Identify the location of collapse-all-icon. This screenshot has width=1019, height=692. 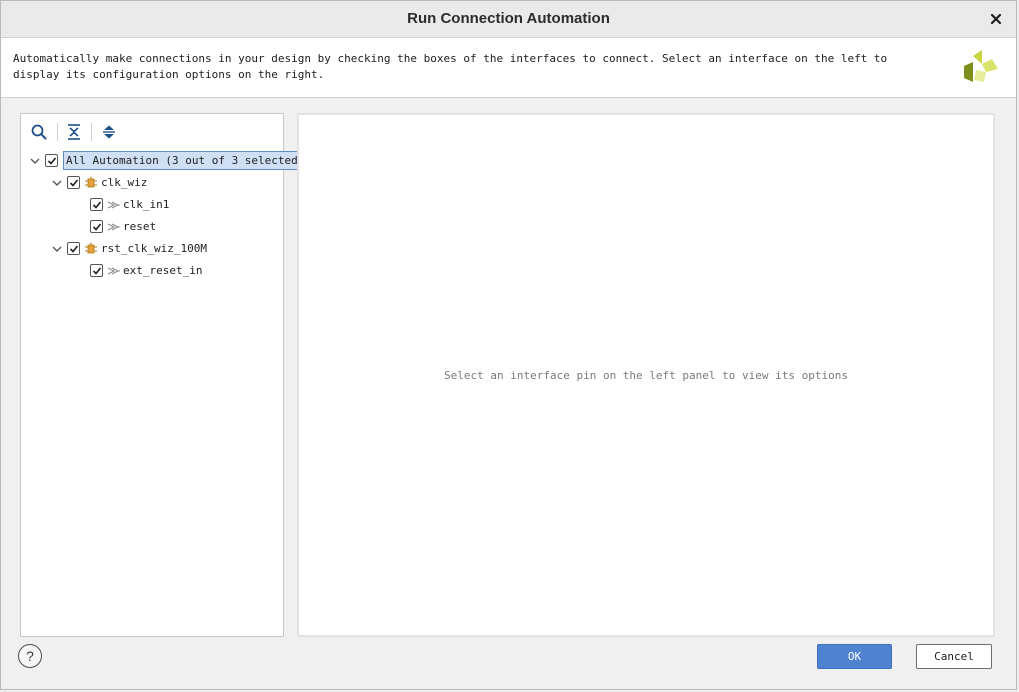
(74, 132).